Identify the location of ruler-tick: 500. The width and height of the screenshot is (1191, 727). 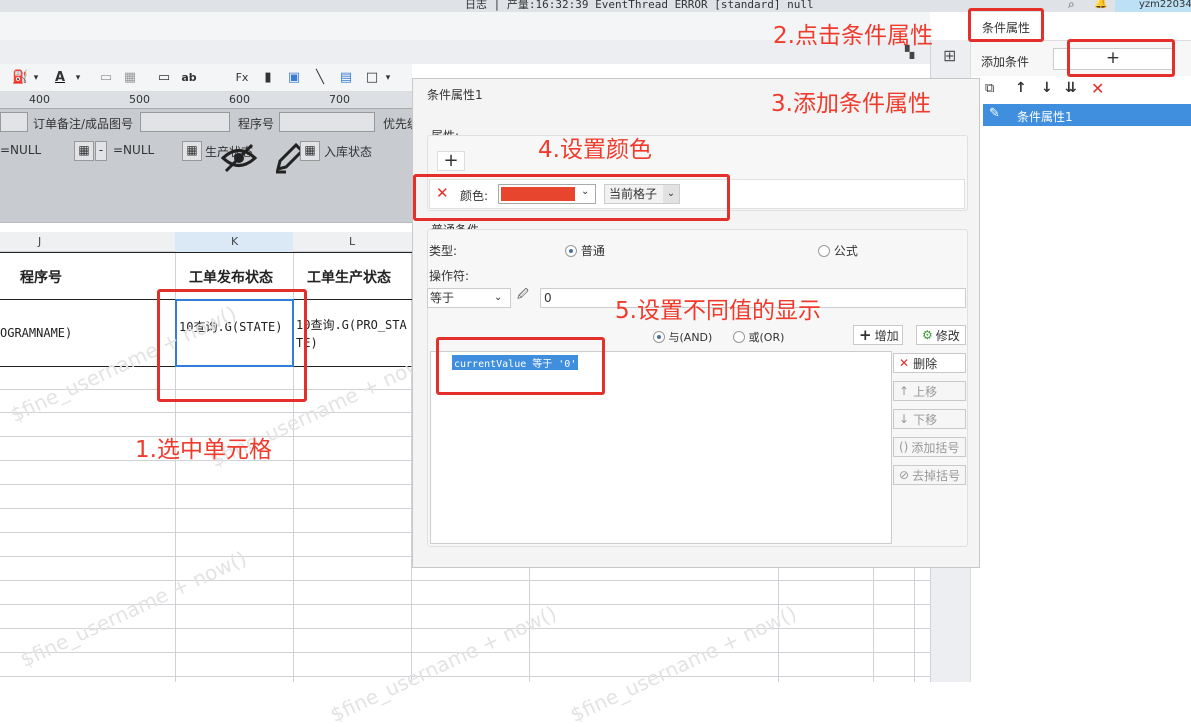
(139, 99).